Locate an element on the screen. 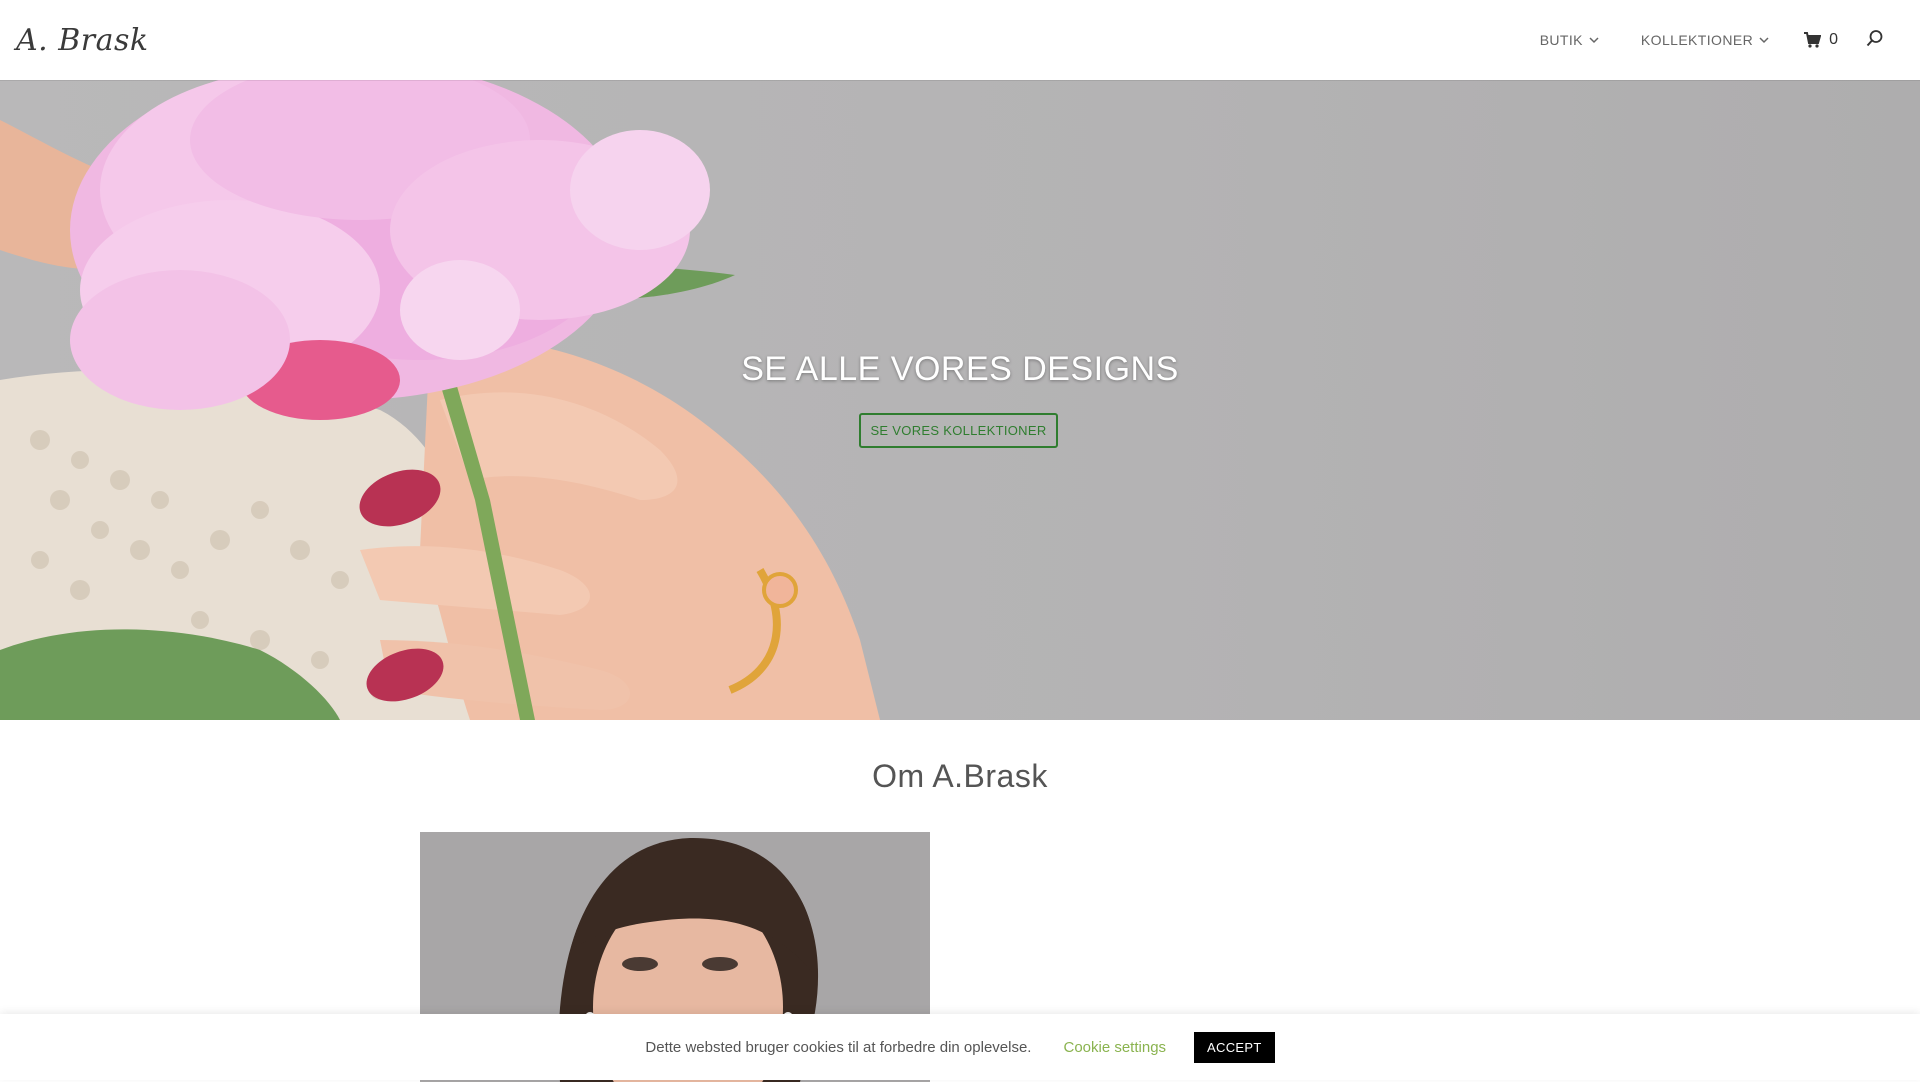 The image size is (1920, 1082). nav-item-kollektioner: KOLLEKTIONER is located at coordinates (1705, 40).